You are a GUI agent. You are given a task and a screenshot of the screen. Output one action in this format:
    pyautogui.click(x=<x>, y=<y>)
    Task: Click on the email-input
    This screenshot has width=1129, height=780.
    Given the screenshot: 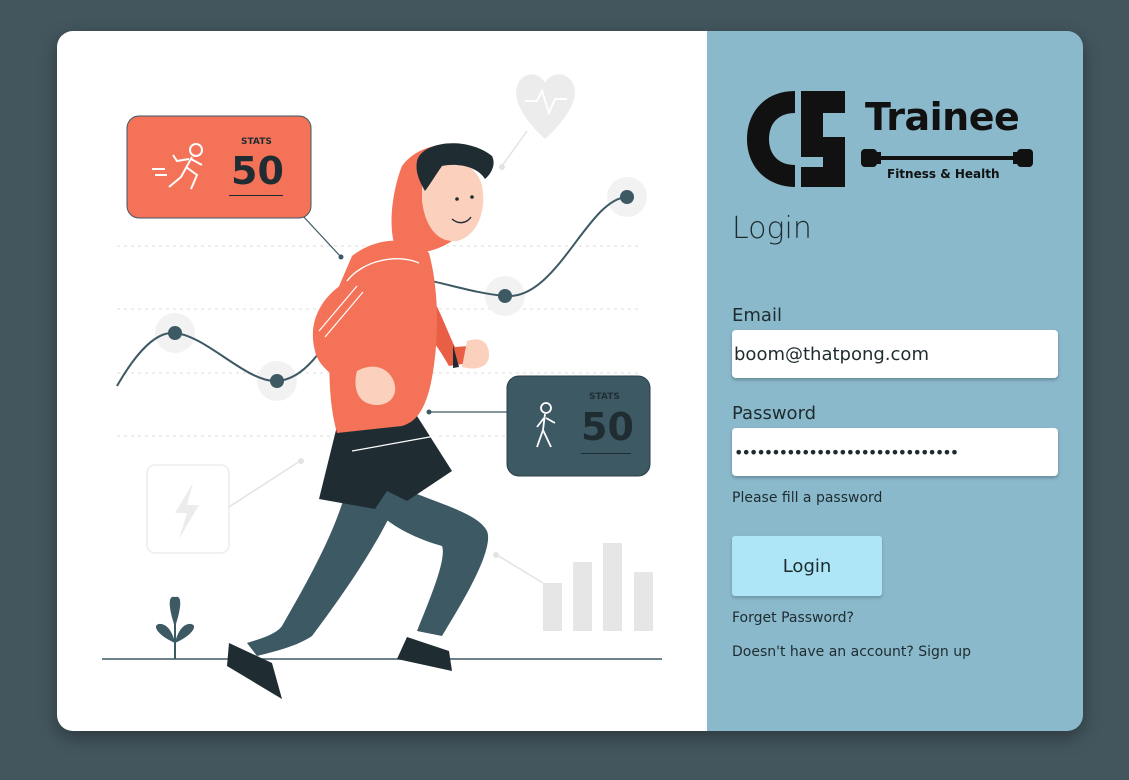 What is the action you would take?
    pyautogui.click(x=895, y=354)
    